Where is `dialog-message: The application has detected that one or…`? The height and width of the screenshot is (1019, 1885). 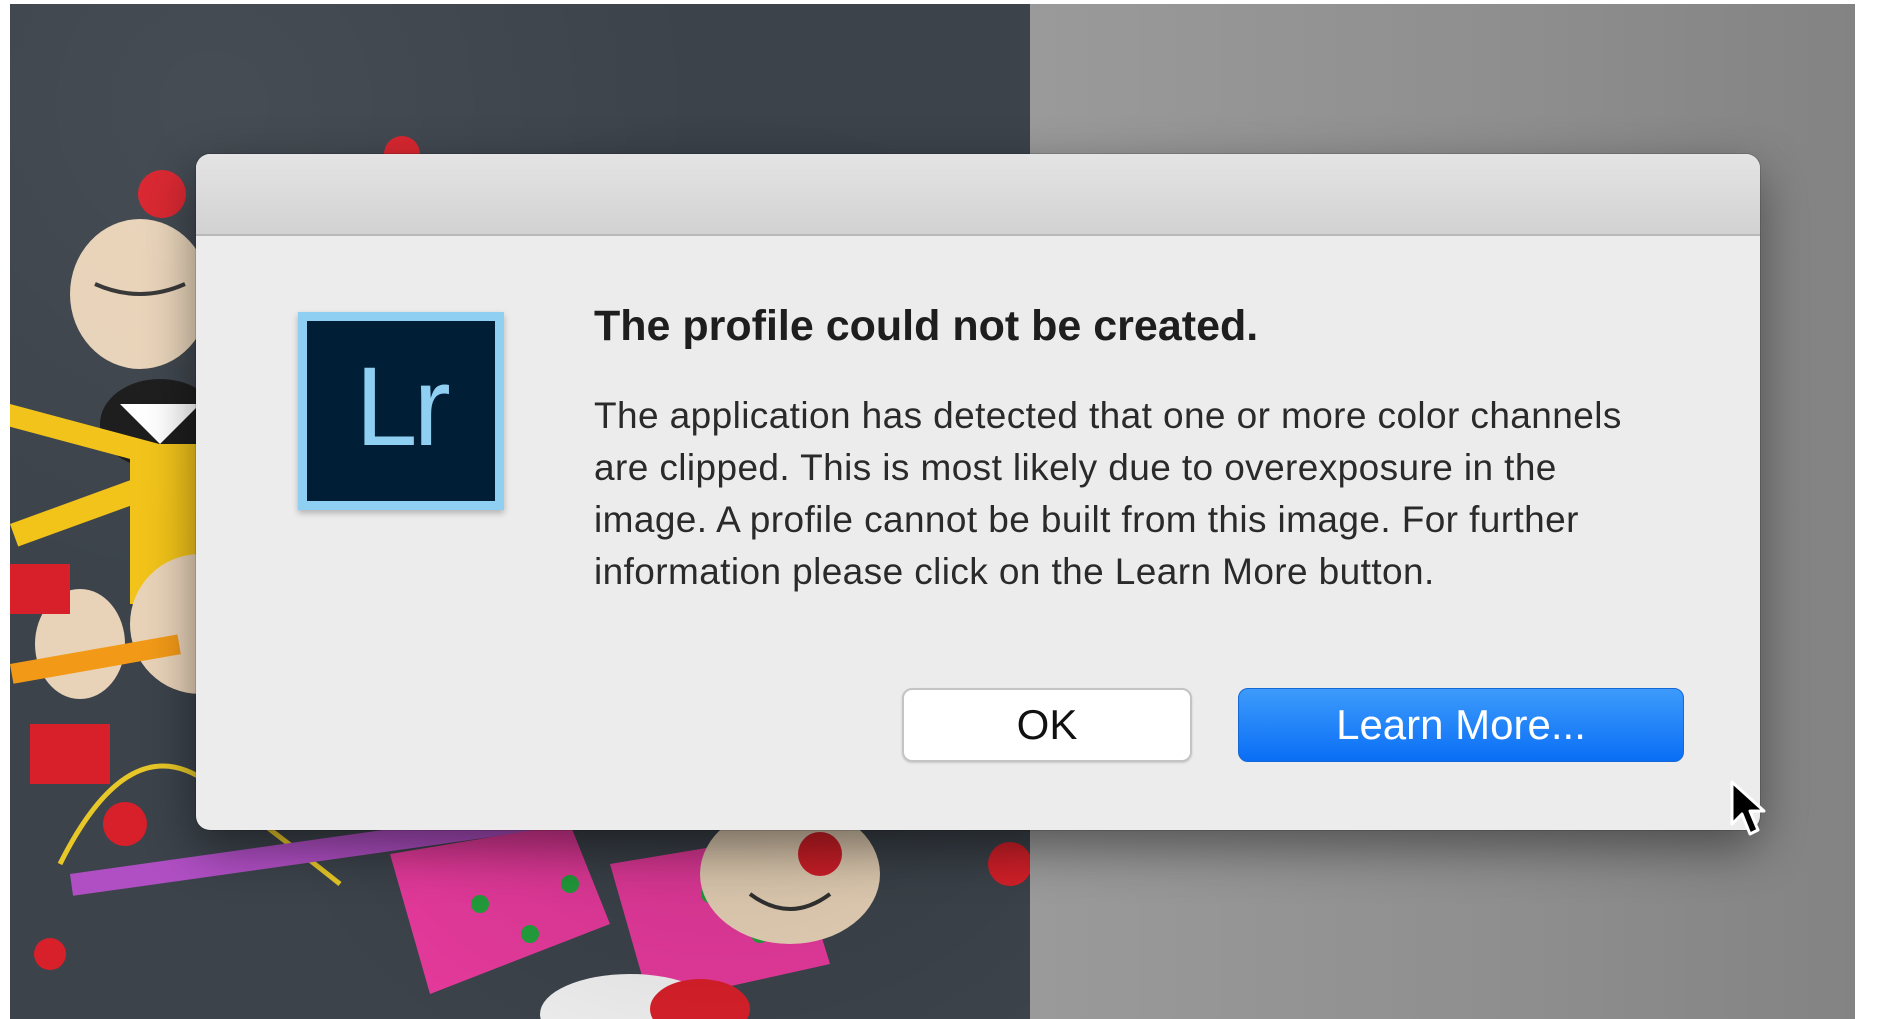
dialog-message: The application has detected that one or… is located at coordinates (1108, 493).